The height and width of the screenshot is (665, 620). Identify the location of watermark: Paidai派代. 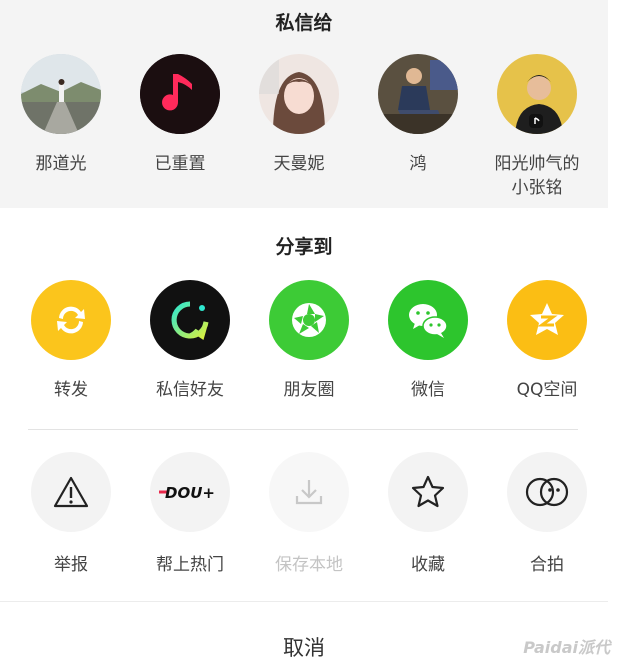
(566, 647).